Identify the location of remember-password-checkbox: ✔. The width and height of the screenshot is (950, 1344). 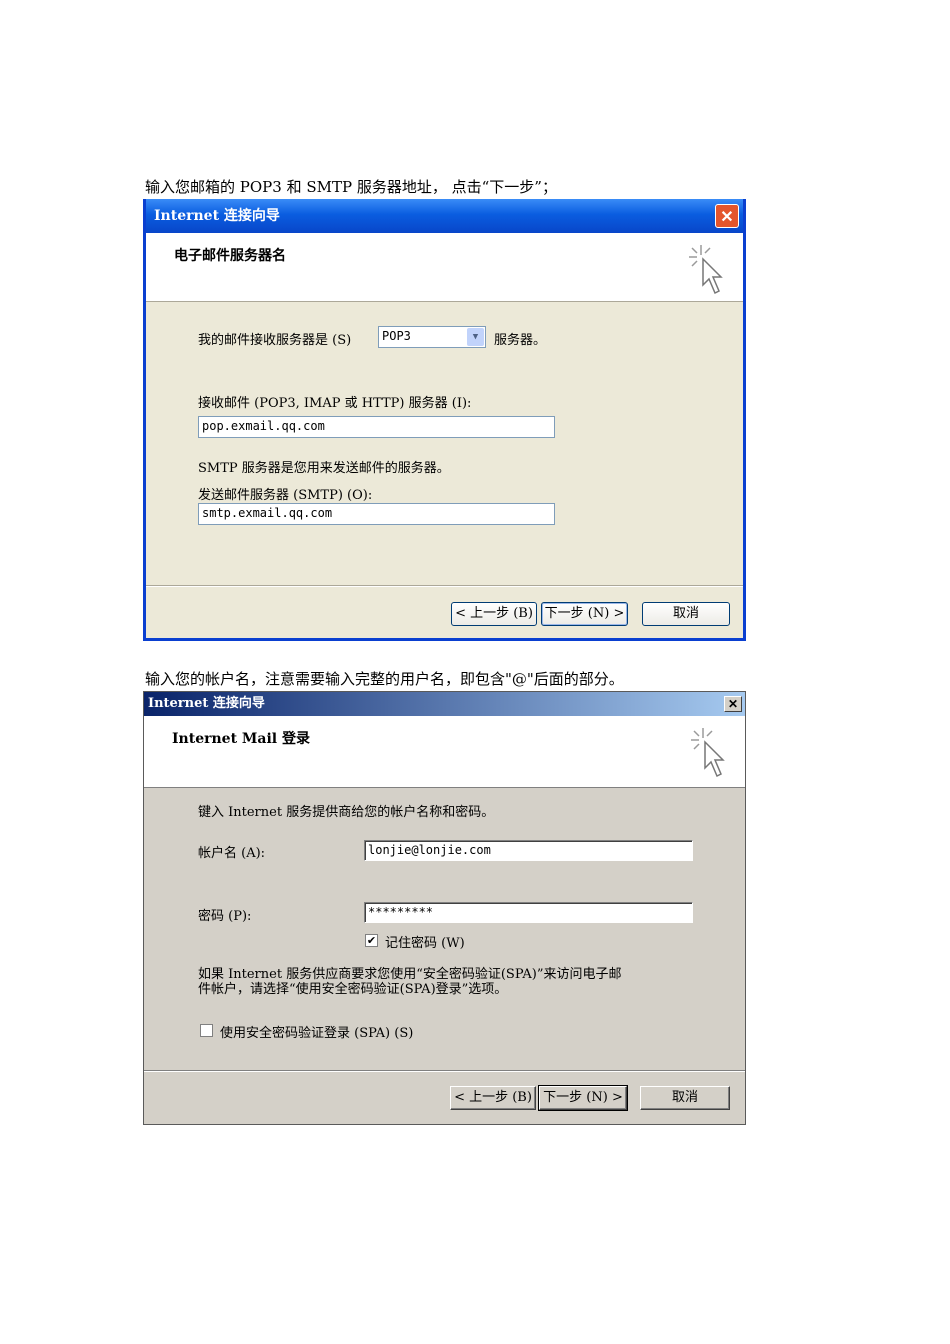
(371, 940).